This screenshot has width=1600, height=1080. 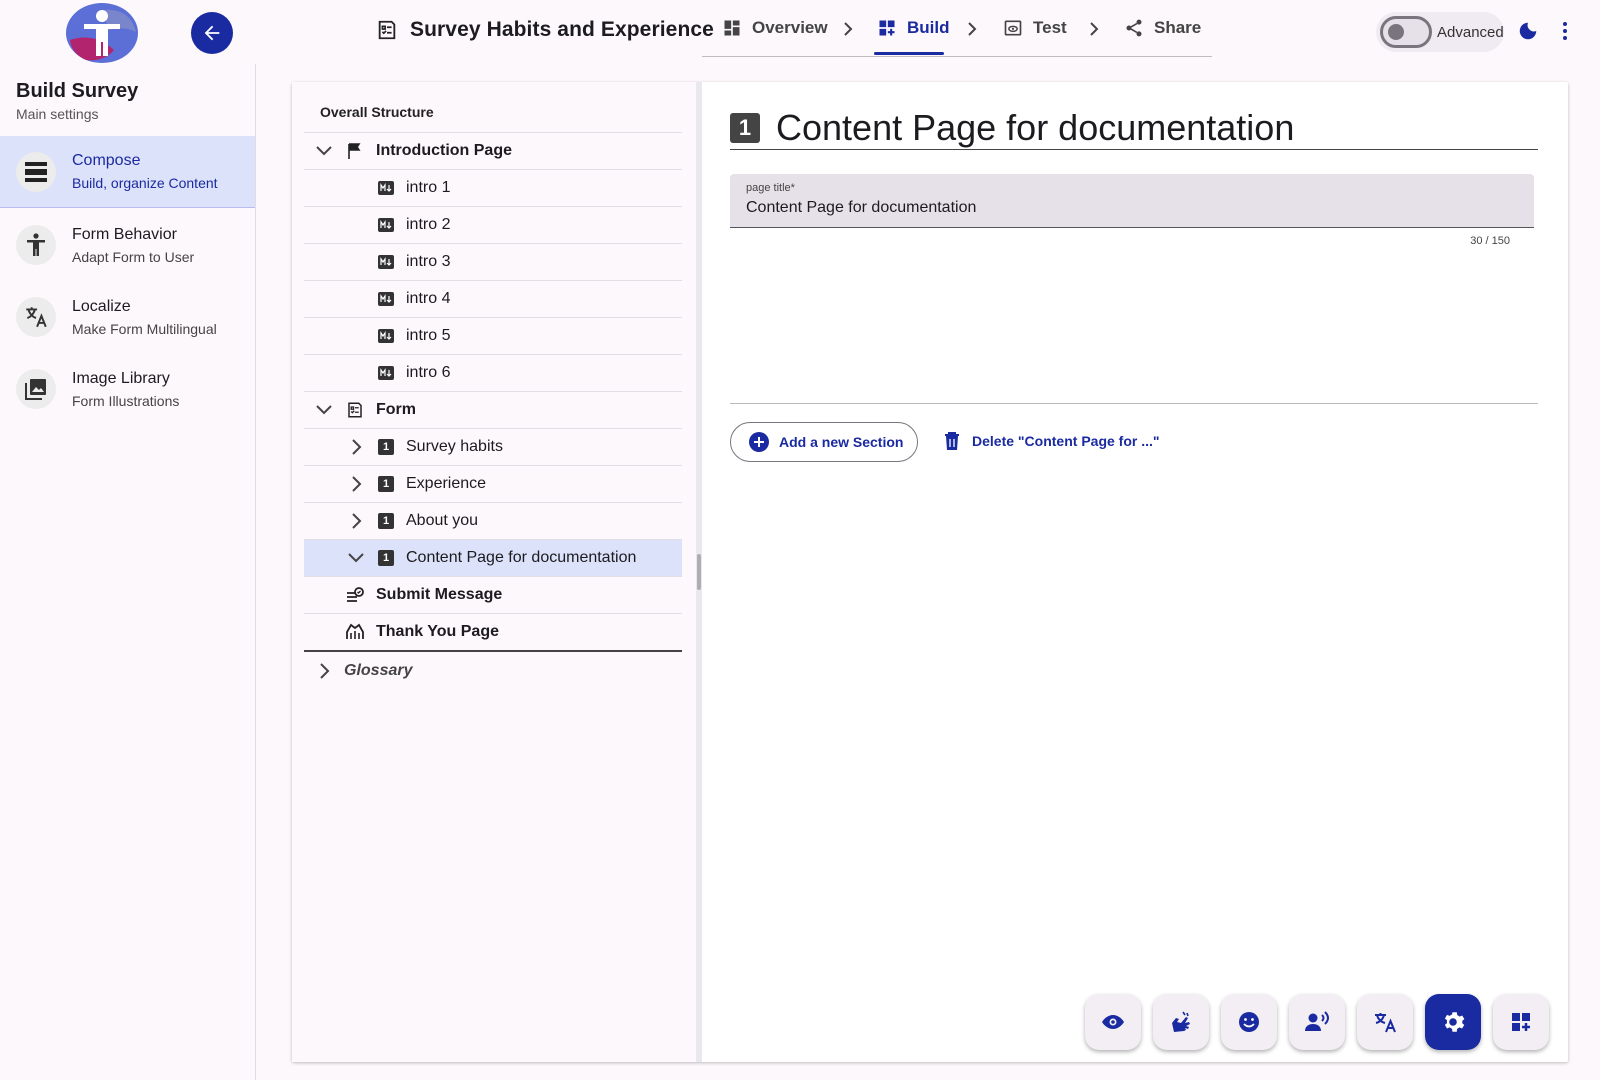 What do you see at coordinates (126, 400) in the screenshot?
I see `sidebar-item-desc: Form Illustrations` at bounding box center [126, 400].